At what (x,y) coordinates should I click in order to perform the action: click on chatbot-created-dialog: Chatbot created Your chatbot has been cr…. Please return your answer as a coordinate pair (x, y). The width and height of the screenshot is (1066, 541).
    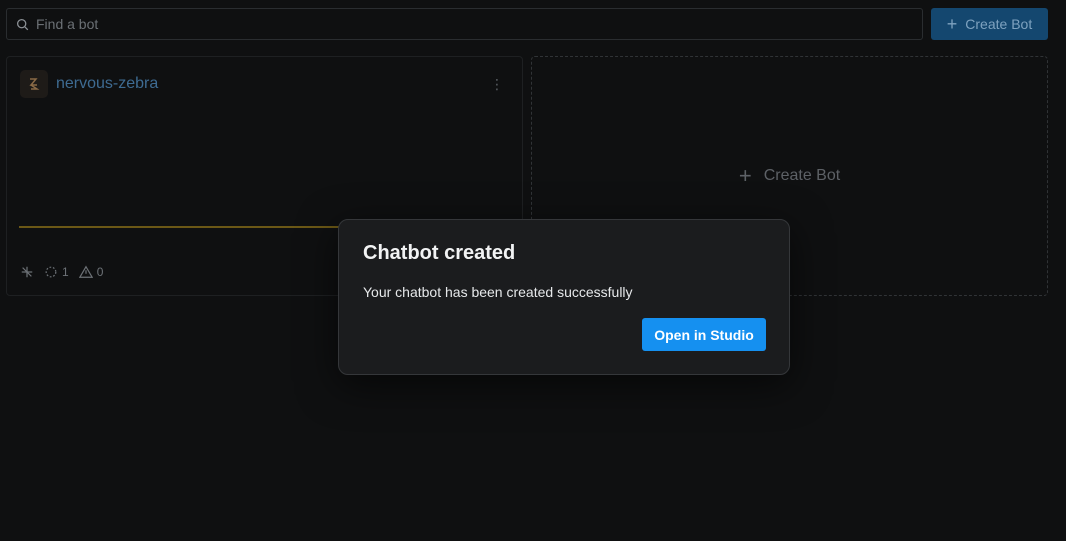
    Looking at the image, I should click on (564, 297).